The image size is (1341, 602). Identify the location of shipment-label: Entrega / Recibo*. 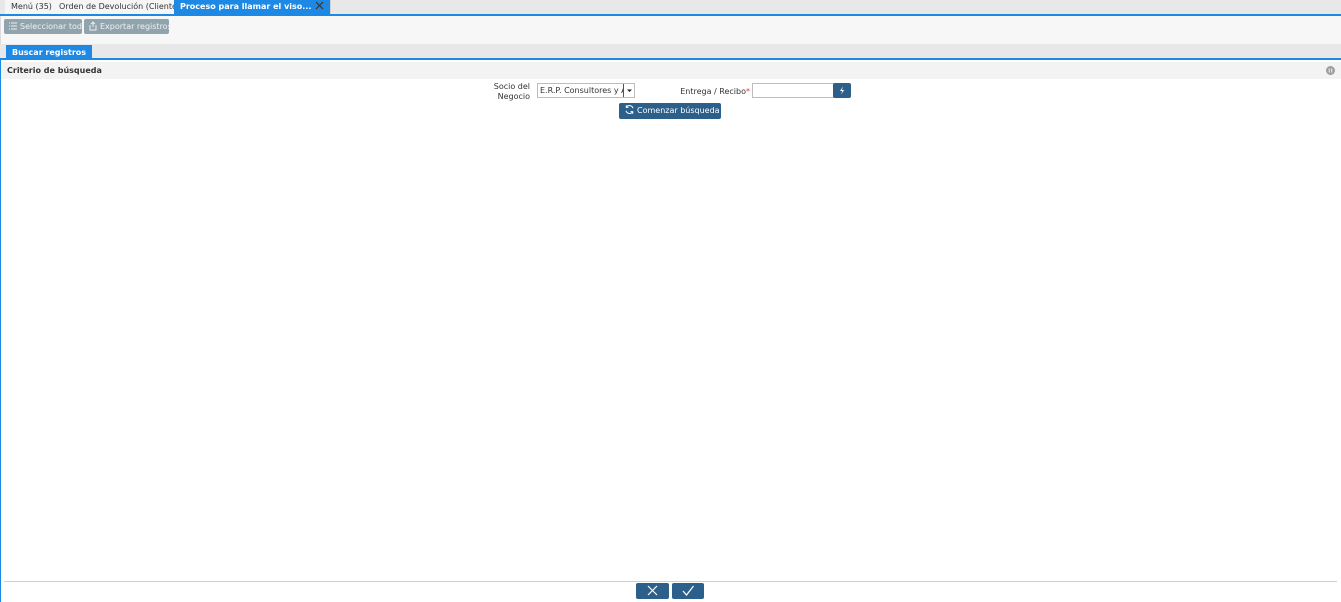
(705, 92).